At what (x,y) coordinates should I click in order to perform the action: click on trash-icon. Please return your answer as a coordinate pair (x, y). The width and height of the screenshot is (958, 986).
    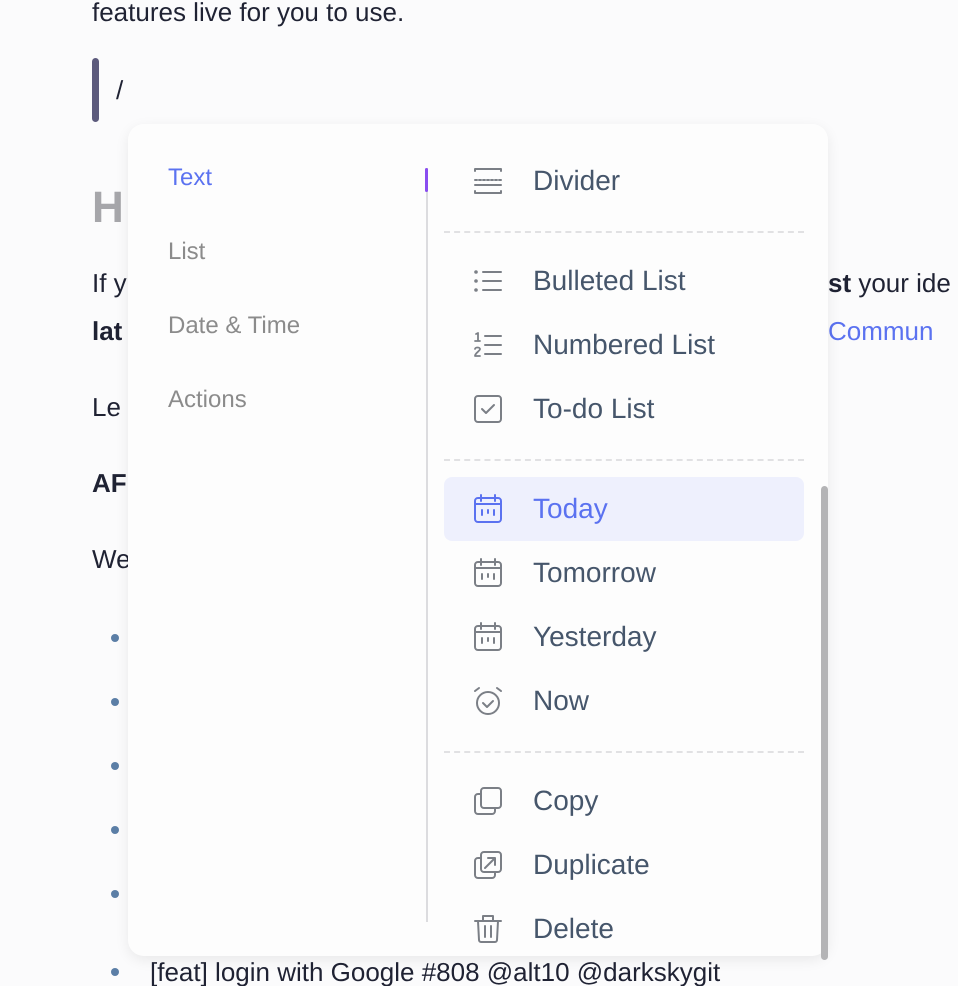
    Looking at the image, I should click on (488, 929).